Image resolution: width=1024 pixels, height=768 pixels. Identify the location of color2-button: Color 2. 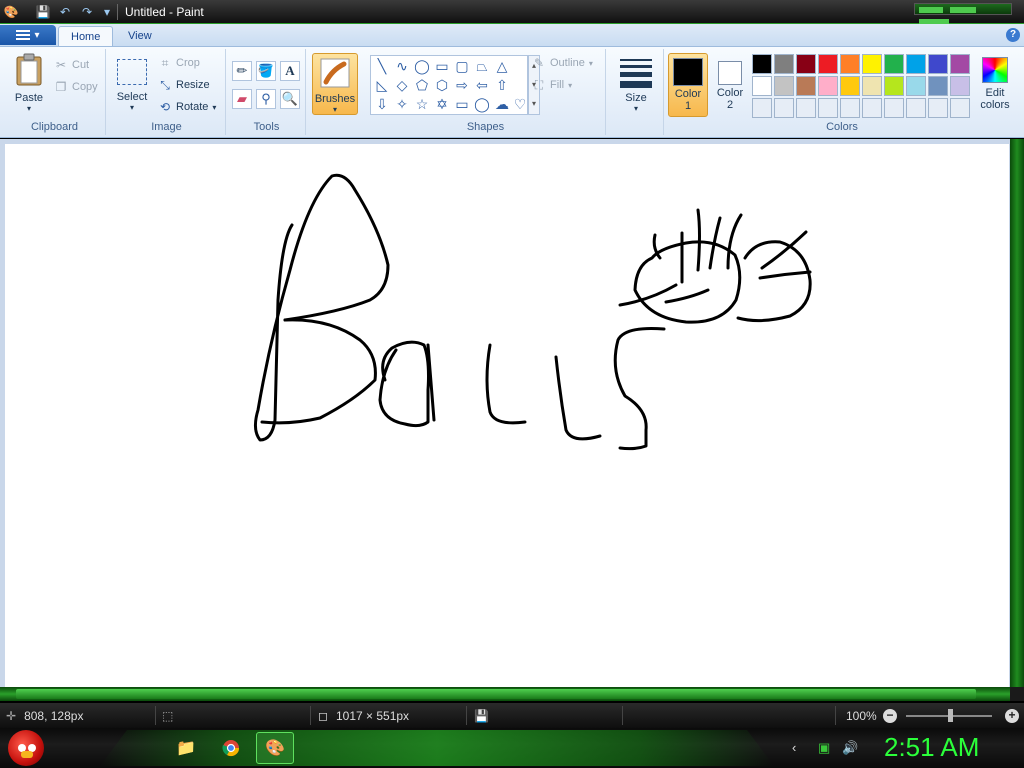
(730, 85).